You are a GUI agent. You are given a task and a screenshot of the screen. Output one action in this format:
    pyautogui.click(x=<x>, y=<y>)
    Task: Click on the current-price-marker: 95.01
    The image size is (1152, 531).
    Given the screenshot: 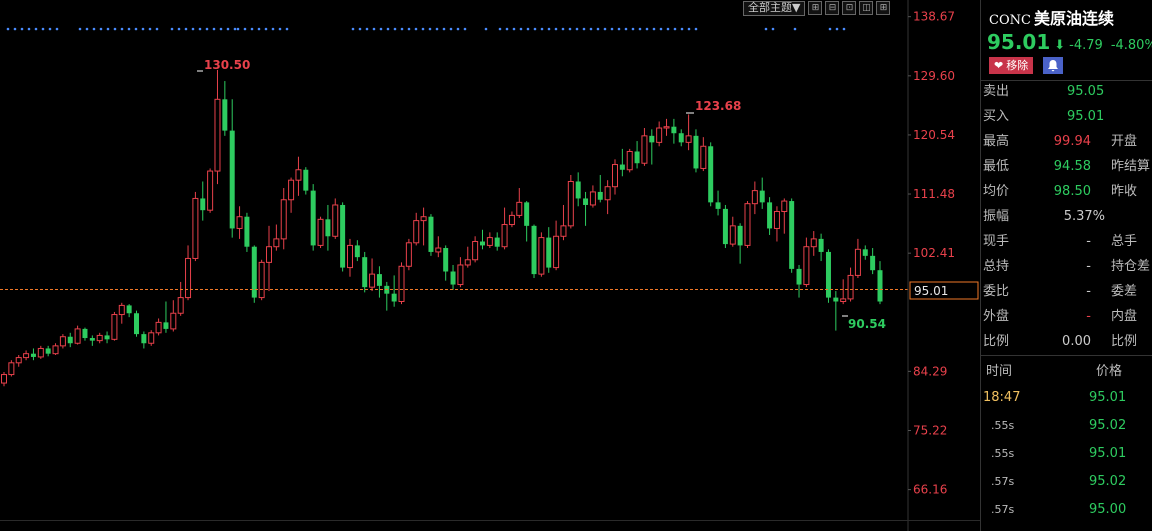 What is the action you would take?
    pyautogui.click(x=944, y=290)
    